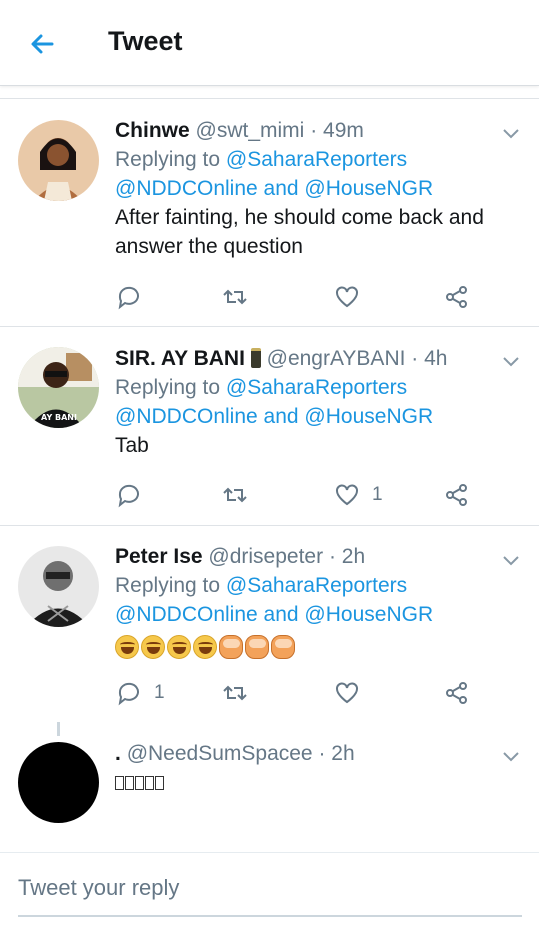 This screenshot has height=925, width=539. I want to click on tweet-text: Tab, so click(132, 445).